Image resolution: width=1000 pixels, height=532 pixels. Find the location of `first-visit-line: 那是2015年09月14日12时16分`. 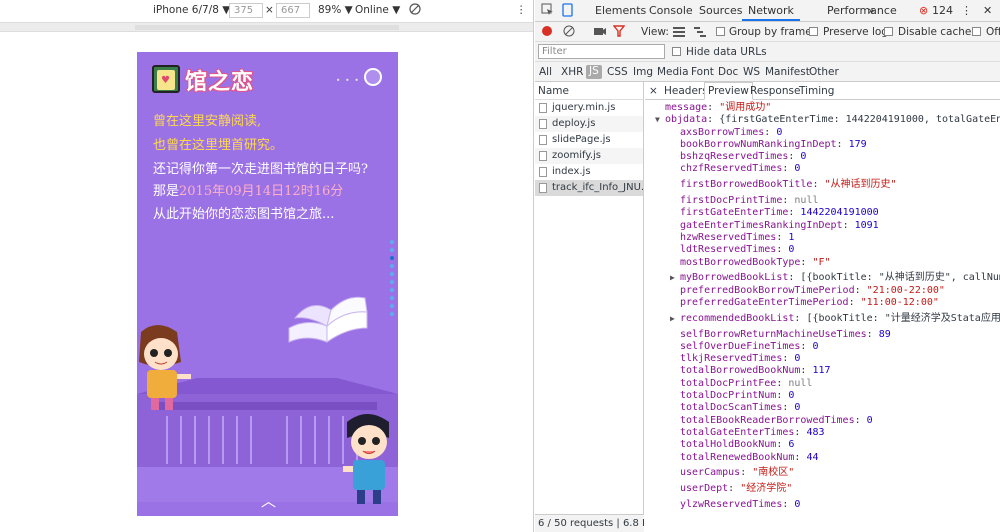

first-visit-line: 那是2015年09月14日12时16分 is located at coordinates (248, 189).